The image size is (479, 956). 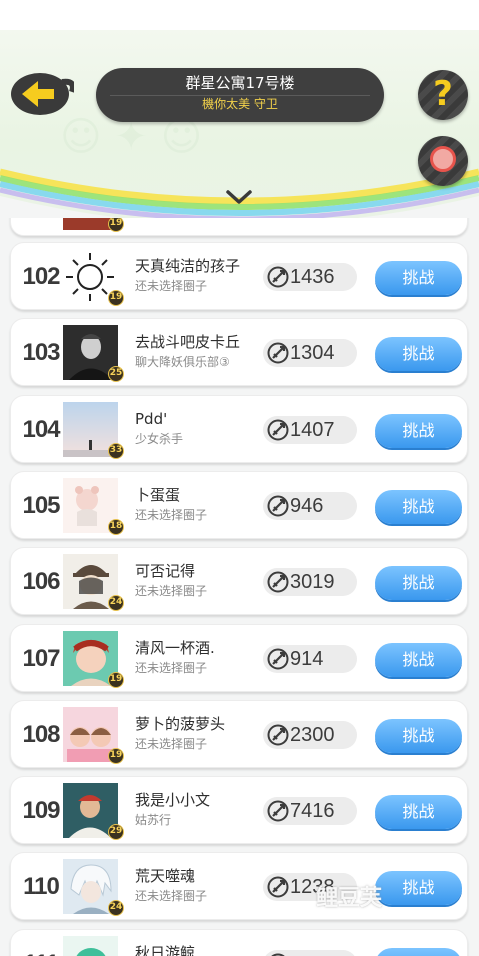 I want to click on player-name: 荒天噬魂, so click(x=165, y=876).